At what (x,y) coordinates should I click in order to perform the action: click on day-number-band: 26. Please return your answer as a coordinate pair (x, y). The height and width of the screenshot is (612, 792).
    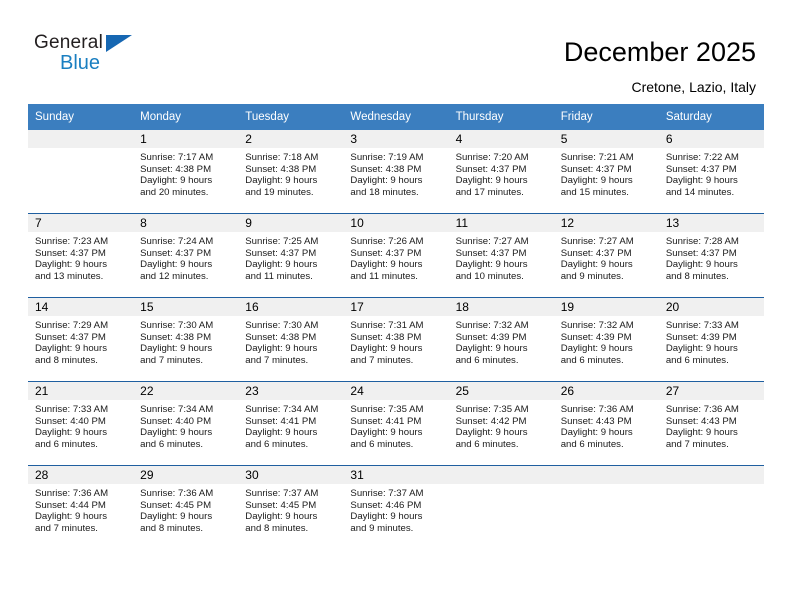
    Looking at the image, I should click on (606, 391).